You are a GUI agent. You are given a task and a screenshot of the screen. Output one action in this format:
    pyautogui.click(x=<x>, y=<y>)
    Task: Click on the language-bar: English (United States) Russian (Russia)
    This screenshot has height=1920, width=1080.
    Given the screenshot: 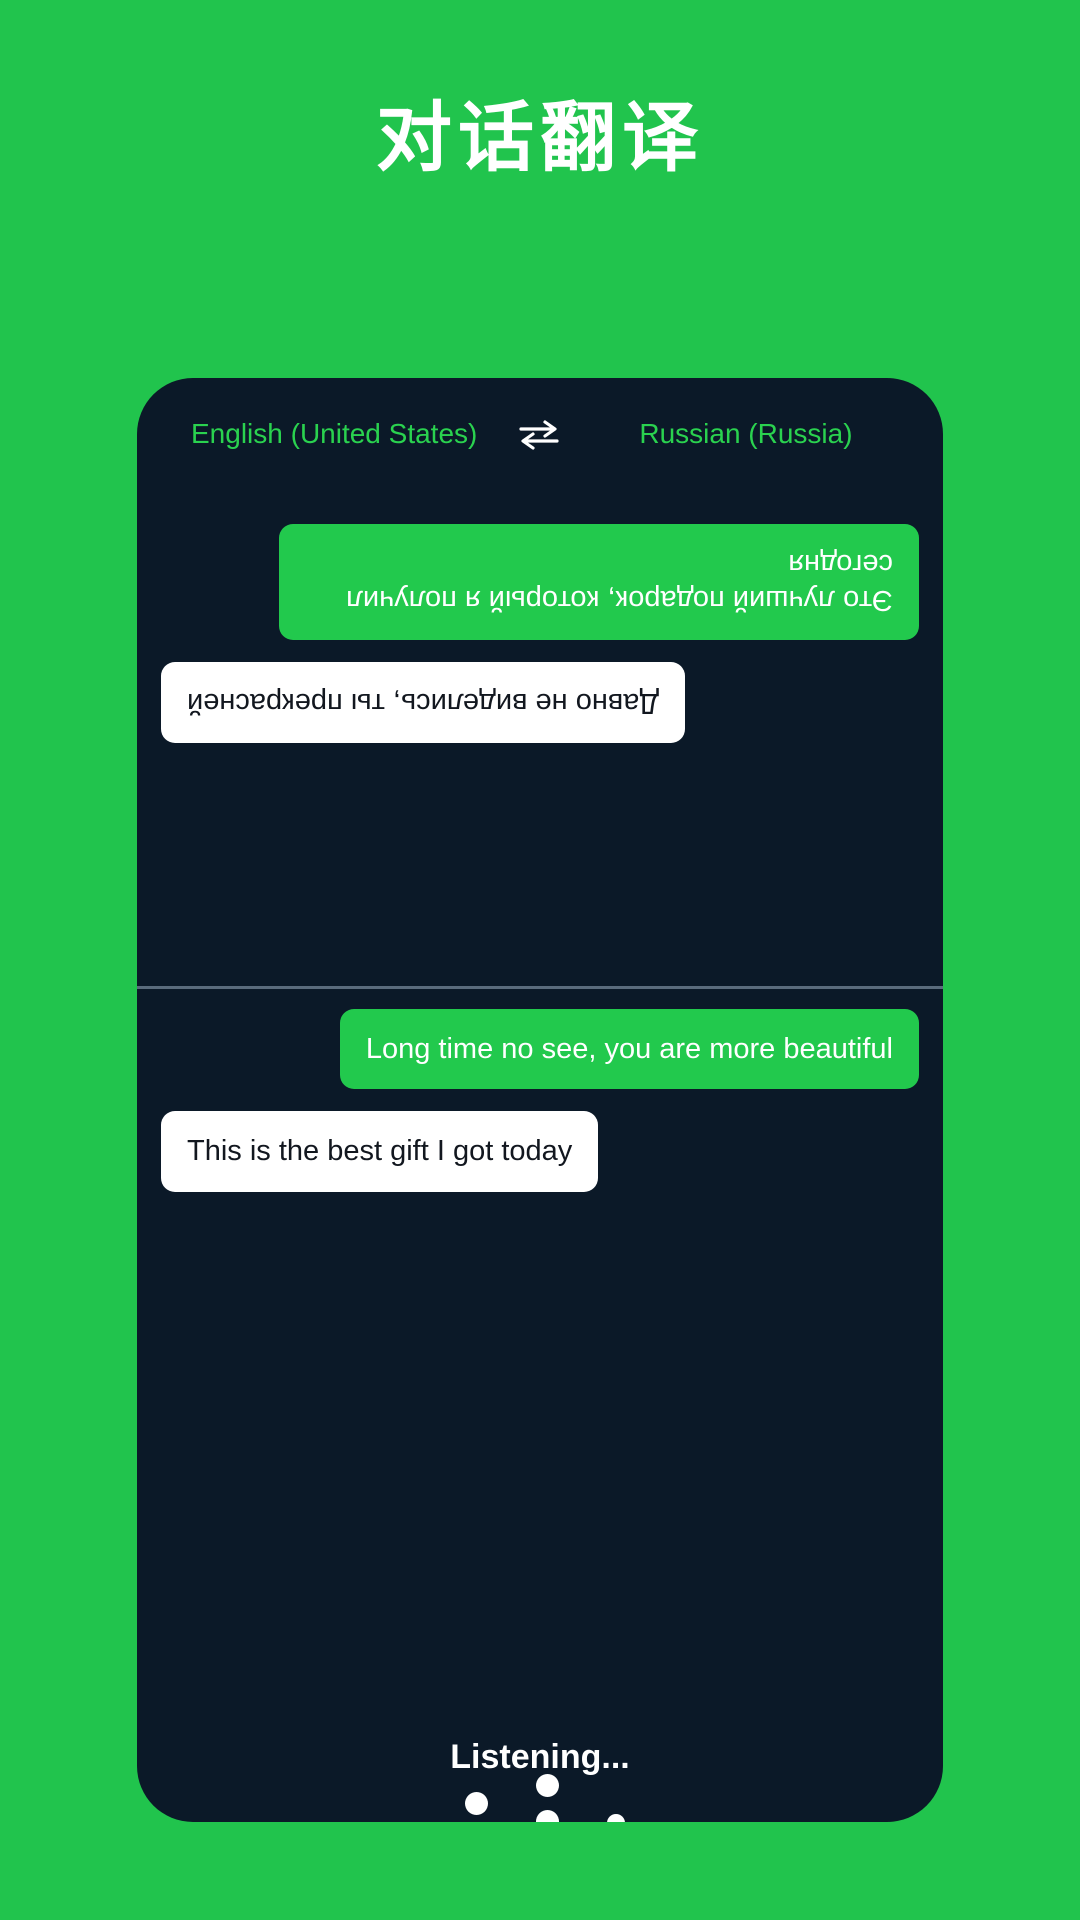 What is the action you would take?
    pyautogui.click(x=540, y=434)
    